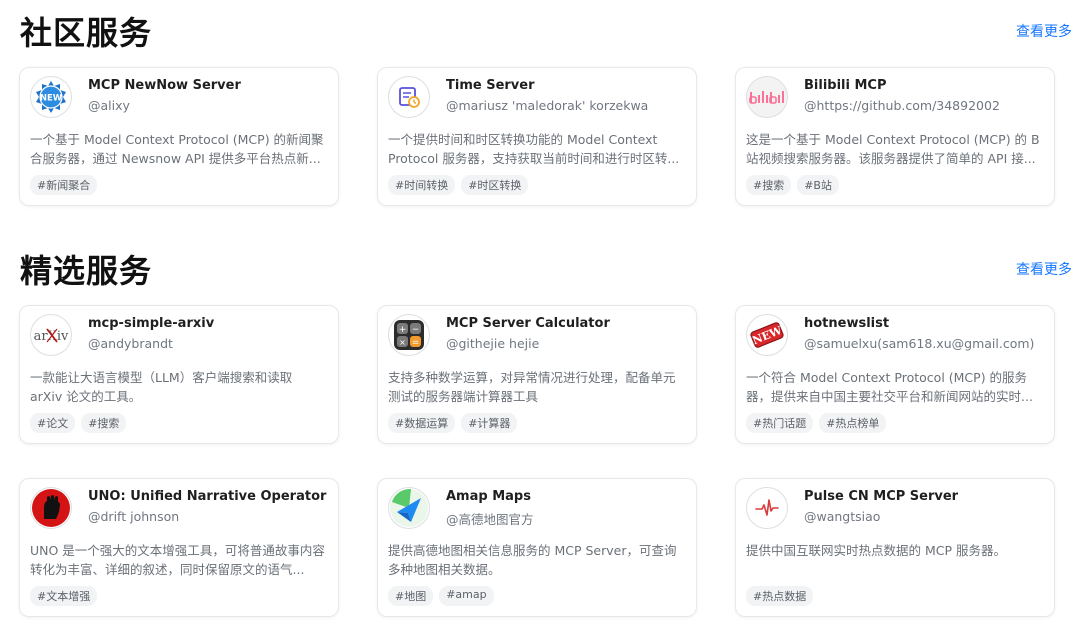 This screenshot has width=1080, height=636. I want to click on card-author: @高德地图官方, so click(490, 519).